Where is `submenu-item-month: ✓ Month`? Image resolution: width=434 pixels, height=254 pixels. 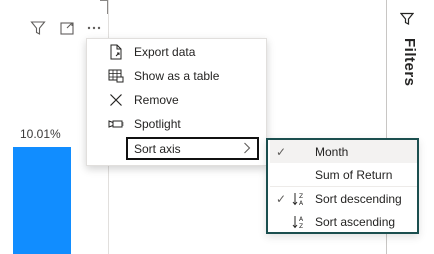 submenu-item-month: ✓ Month is located at coordinates (343, 151).